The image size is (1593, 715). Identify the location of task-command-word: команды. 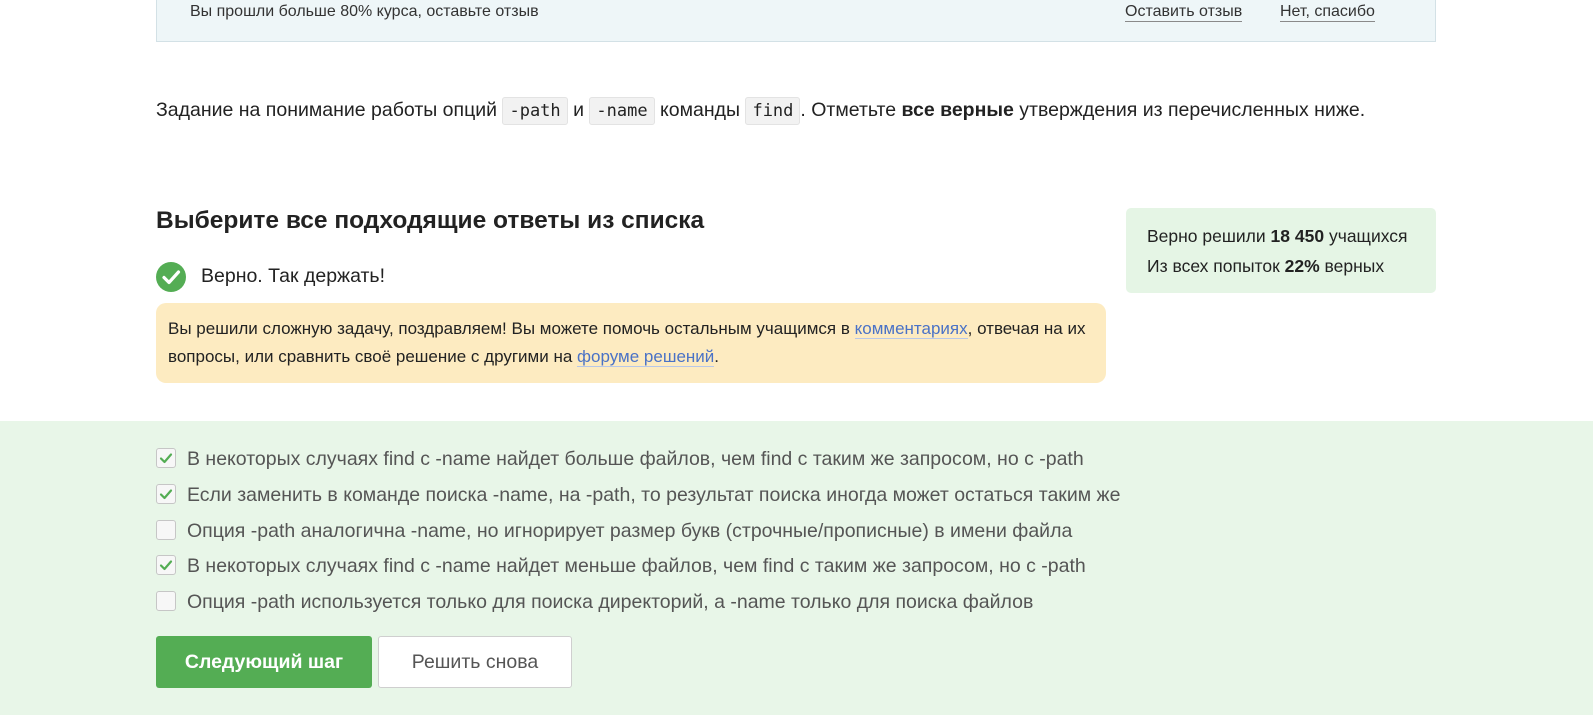
(700, 110).